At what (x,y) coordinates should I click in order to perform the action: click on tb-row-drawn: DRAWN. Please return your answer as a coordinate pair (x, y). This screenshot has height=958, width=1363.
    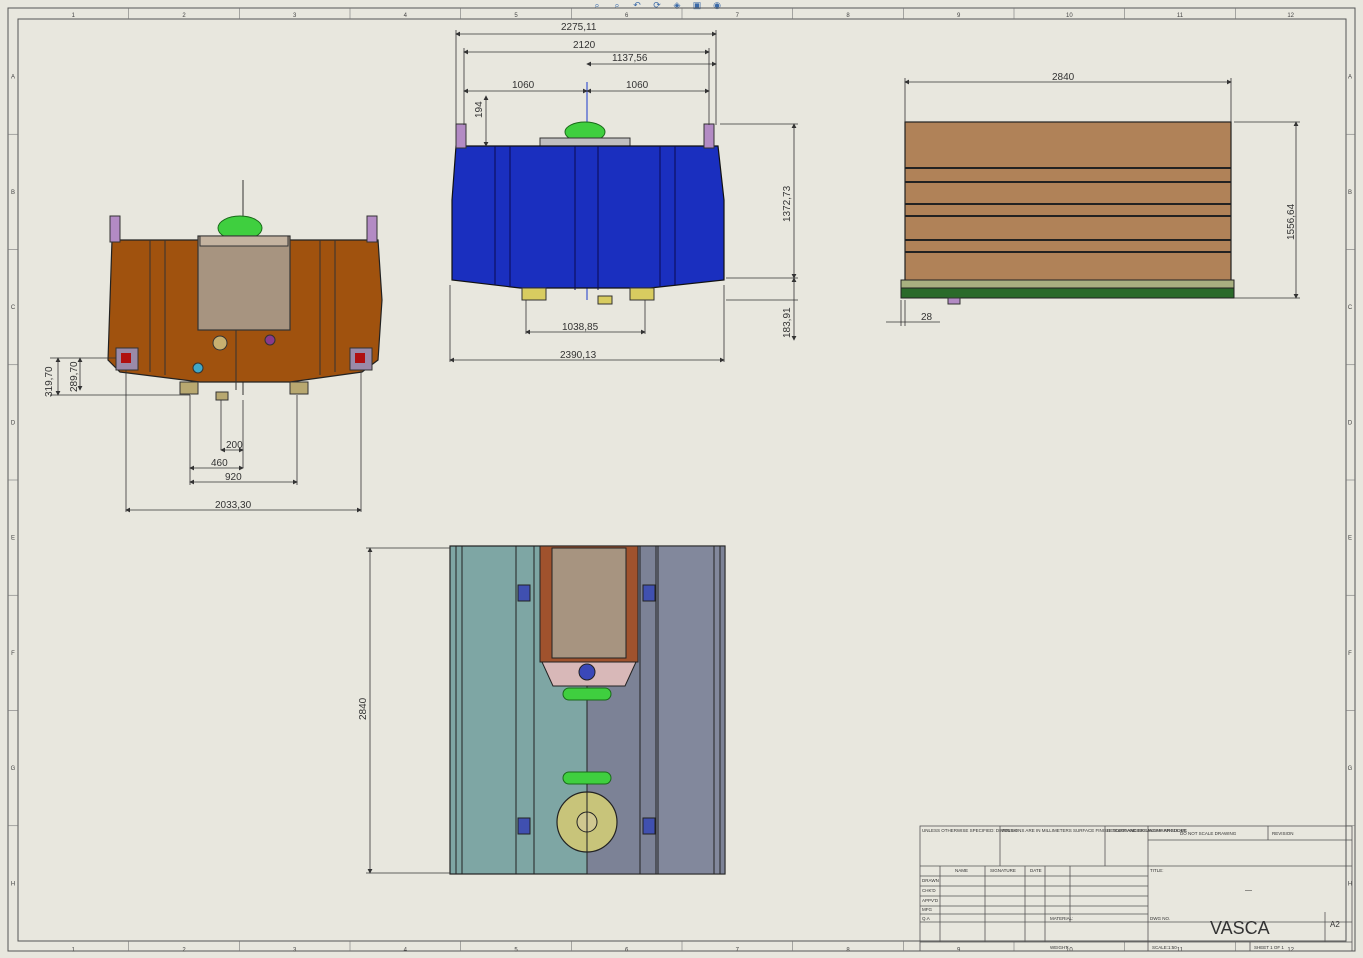
    Looking at the image, I should click on (930, 880).